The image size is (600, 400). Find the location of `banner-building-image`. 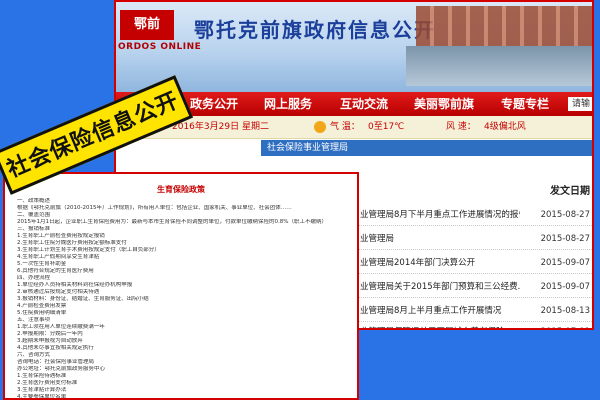

banner-building-image is located at coordinates (504, 26).